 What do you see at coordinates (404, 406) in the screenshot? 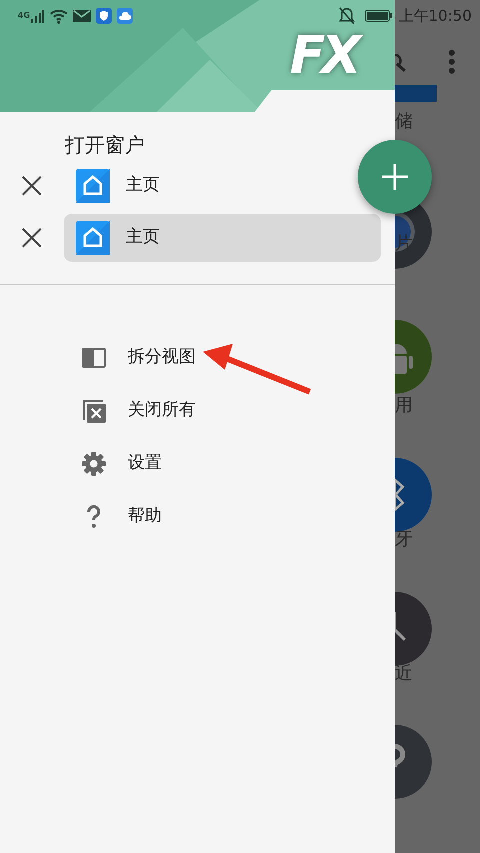
I see `app-label: 用` at bounding box center [404, 406].